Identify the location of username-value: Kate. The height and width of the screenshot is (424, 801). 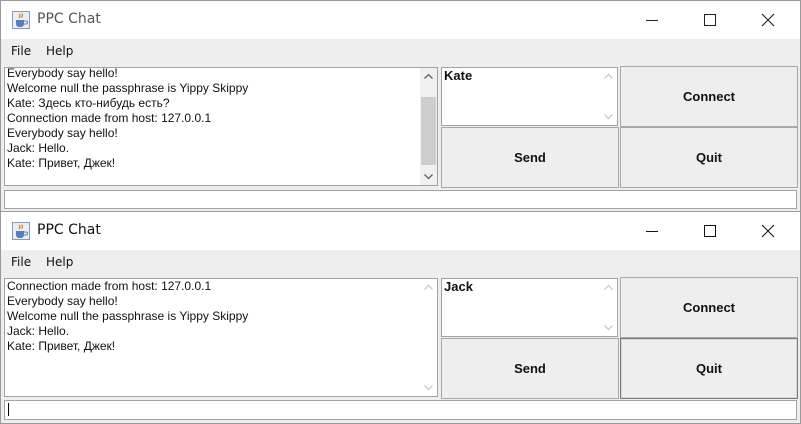
(458, 75).